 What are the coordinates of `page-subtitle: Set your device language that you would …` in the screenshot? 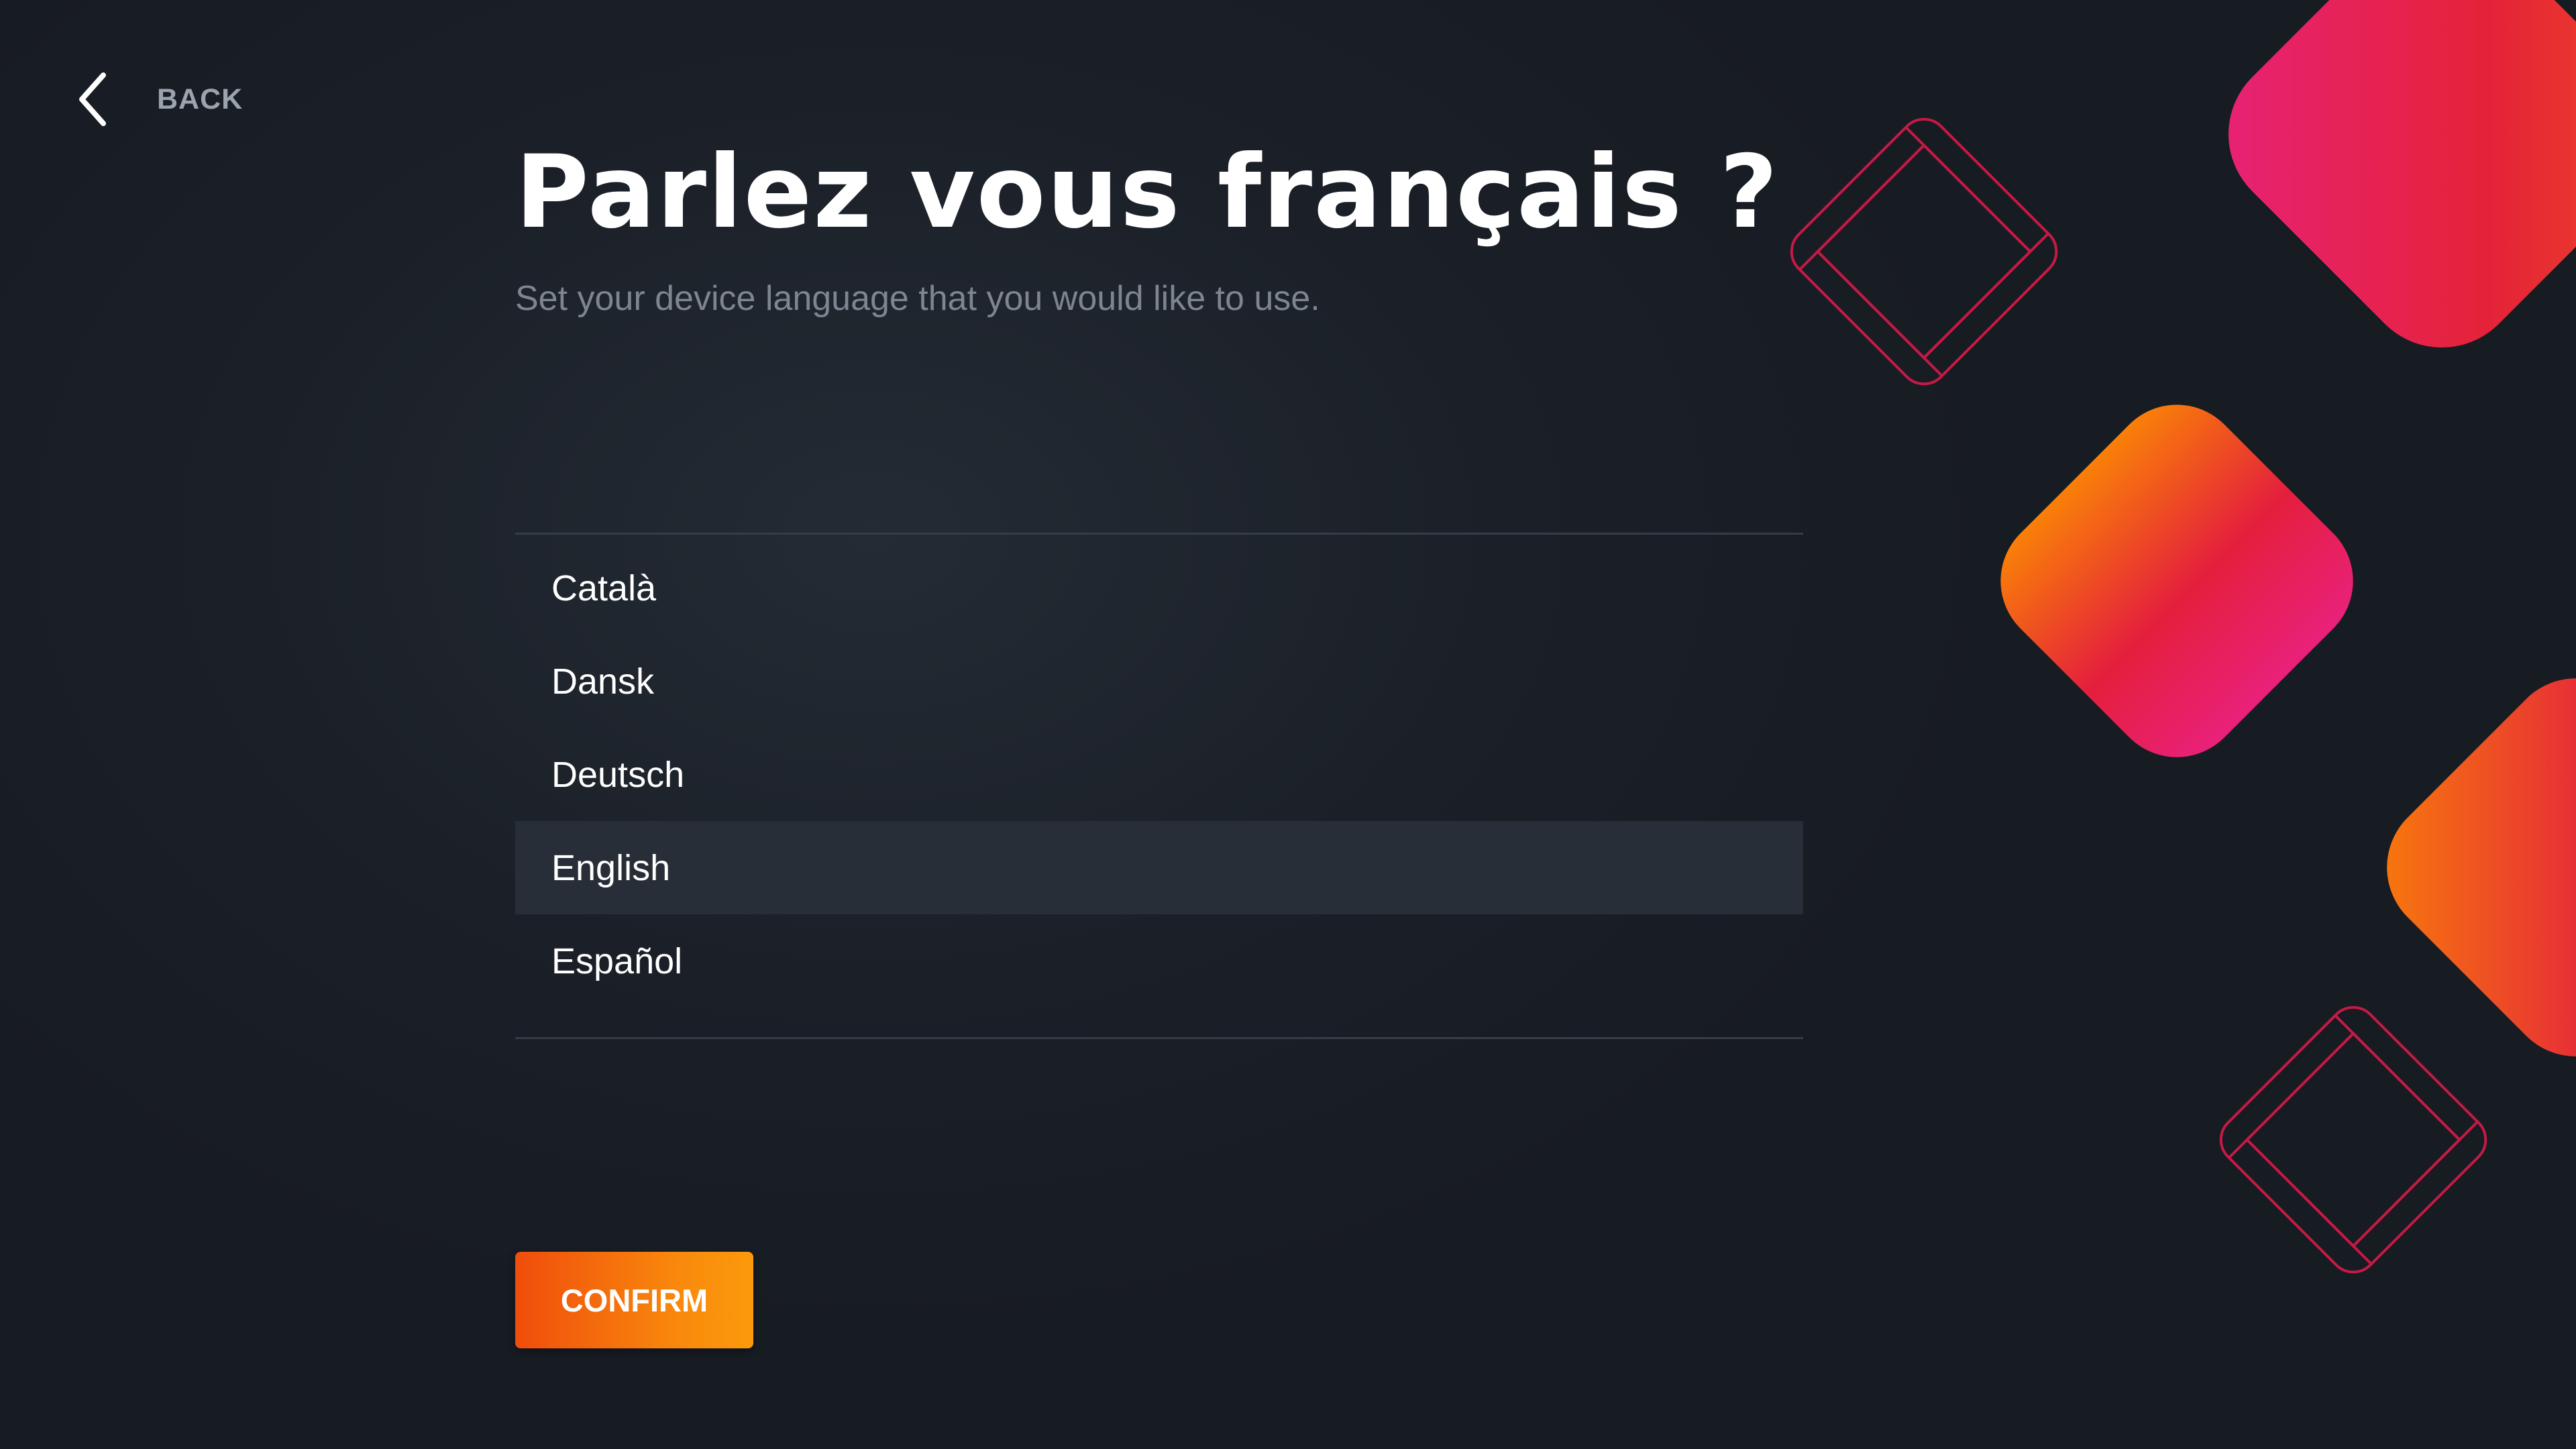 It's located at (917, 298).